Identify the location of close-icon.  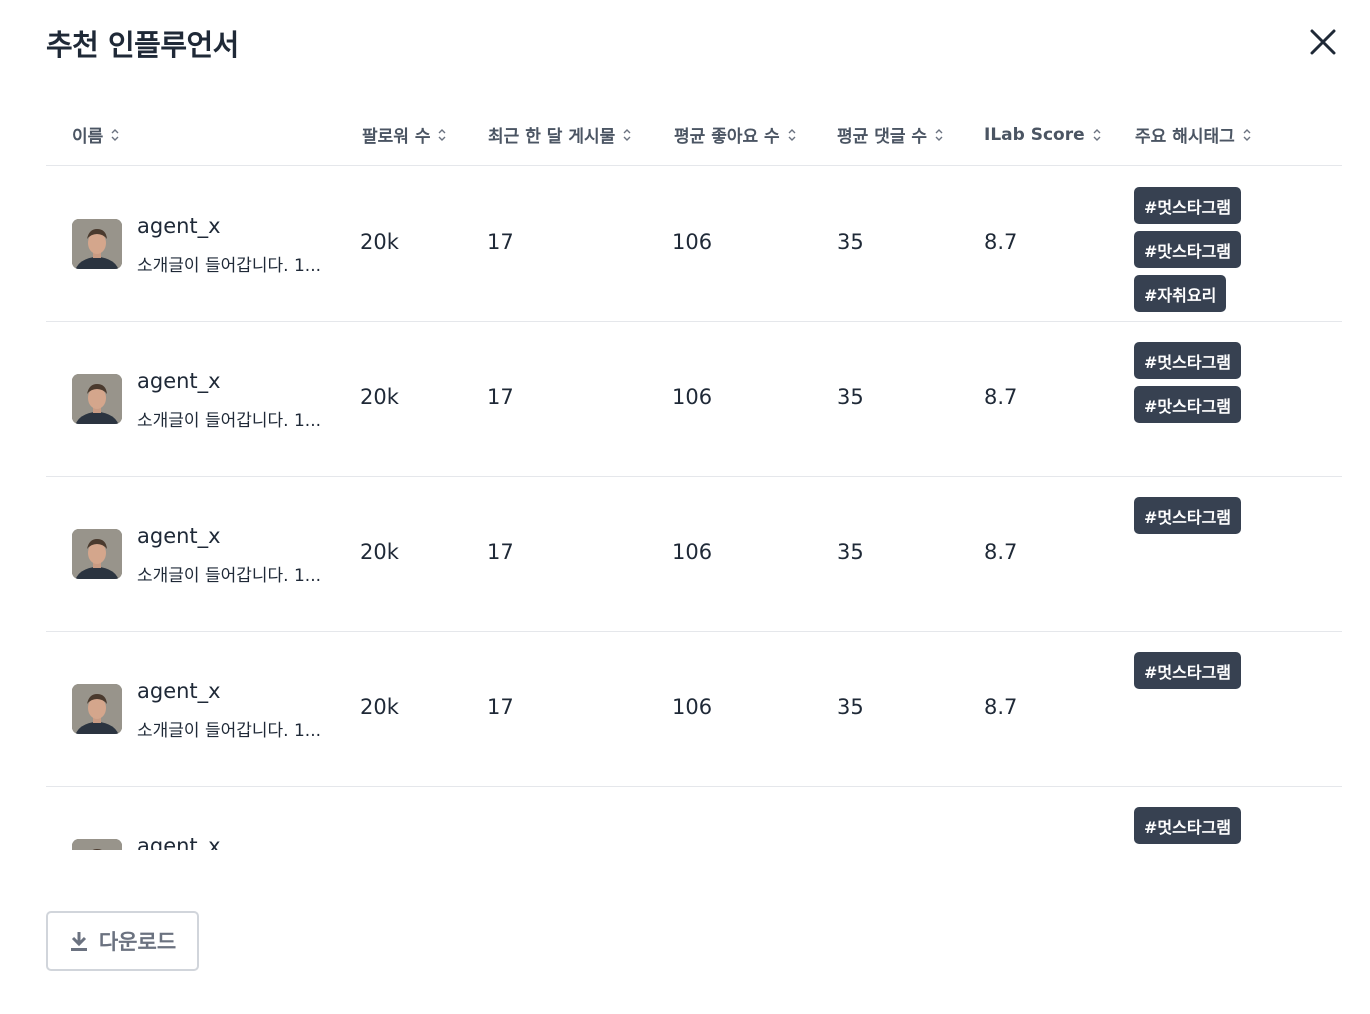
(1323, 42).